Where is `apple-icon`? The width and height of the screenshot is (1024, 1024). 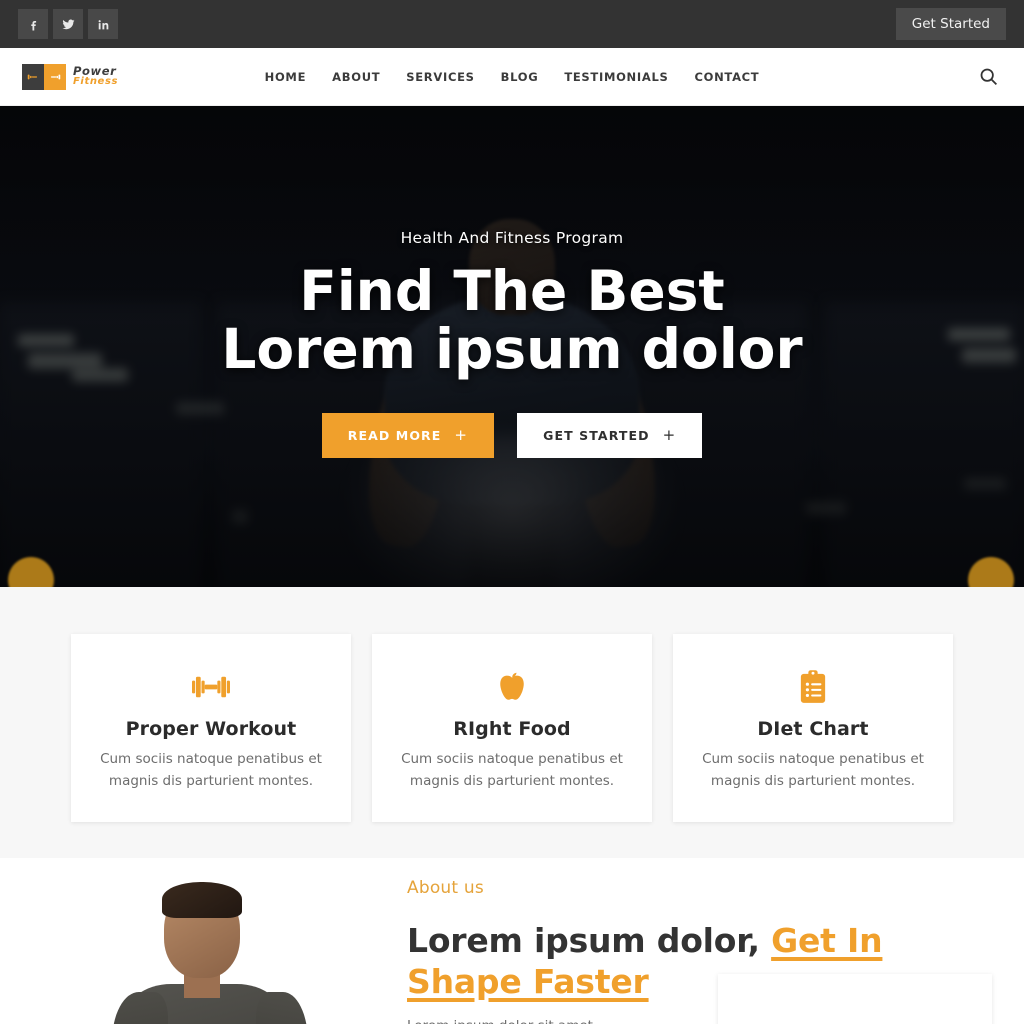 apple-icon is located at coordinates (512, 687).